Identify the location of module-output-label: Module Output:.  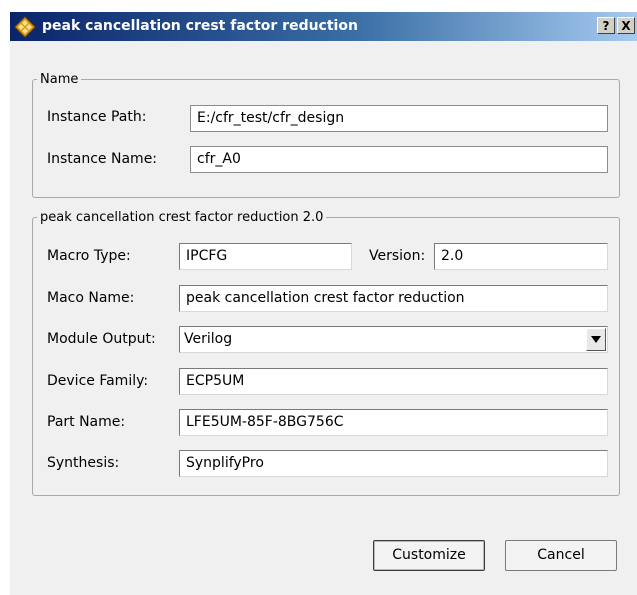
(101, 339).